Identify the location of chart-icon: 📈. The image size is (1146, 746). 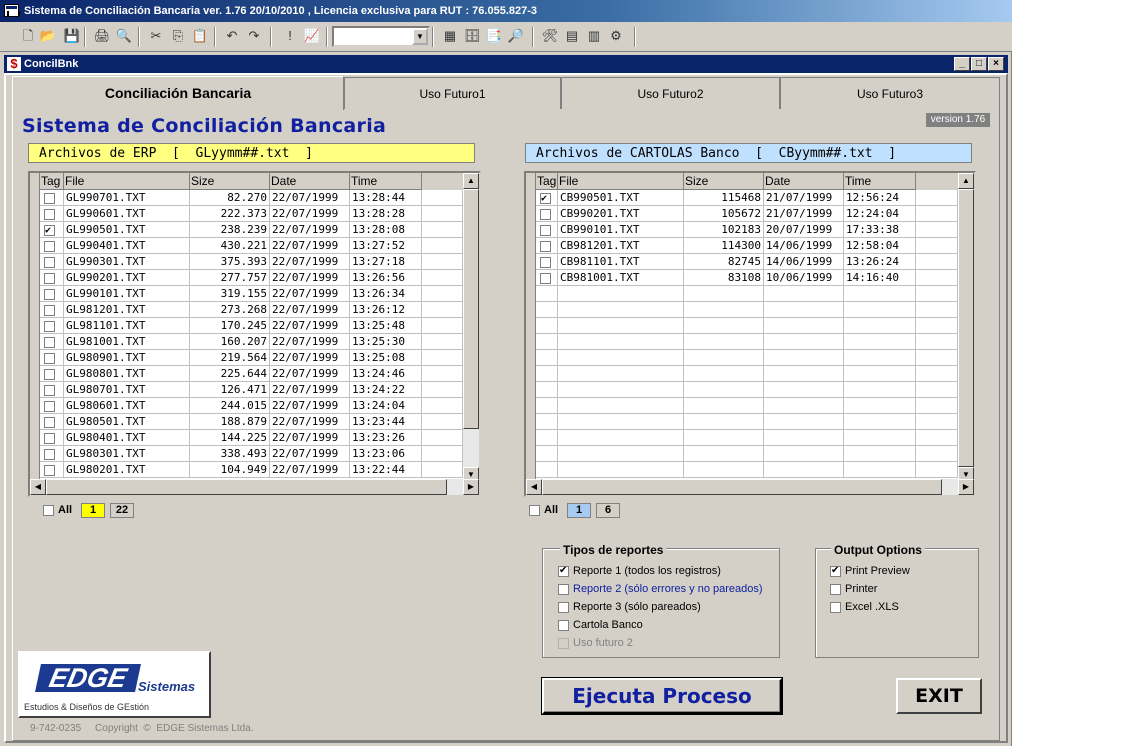
(312, 36).